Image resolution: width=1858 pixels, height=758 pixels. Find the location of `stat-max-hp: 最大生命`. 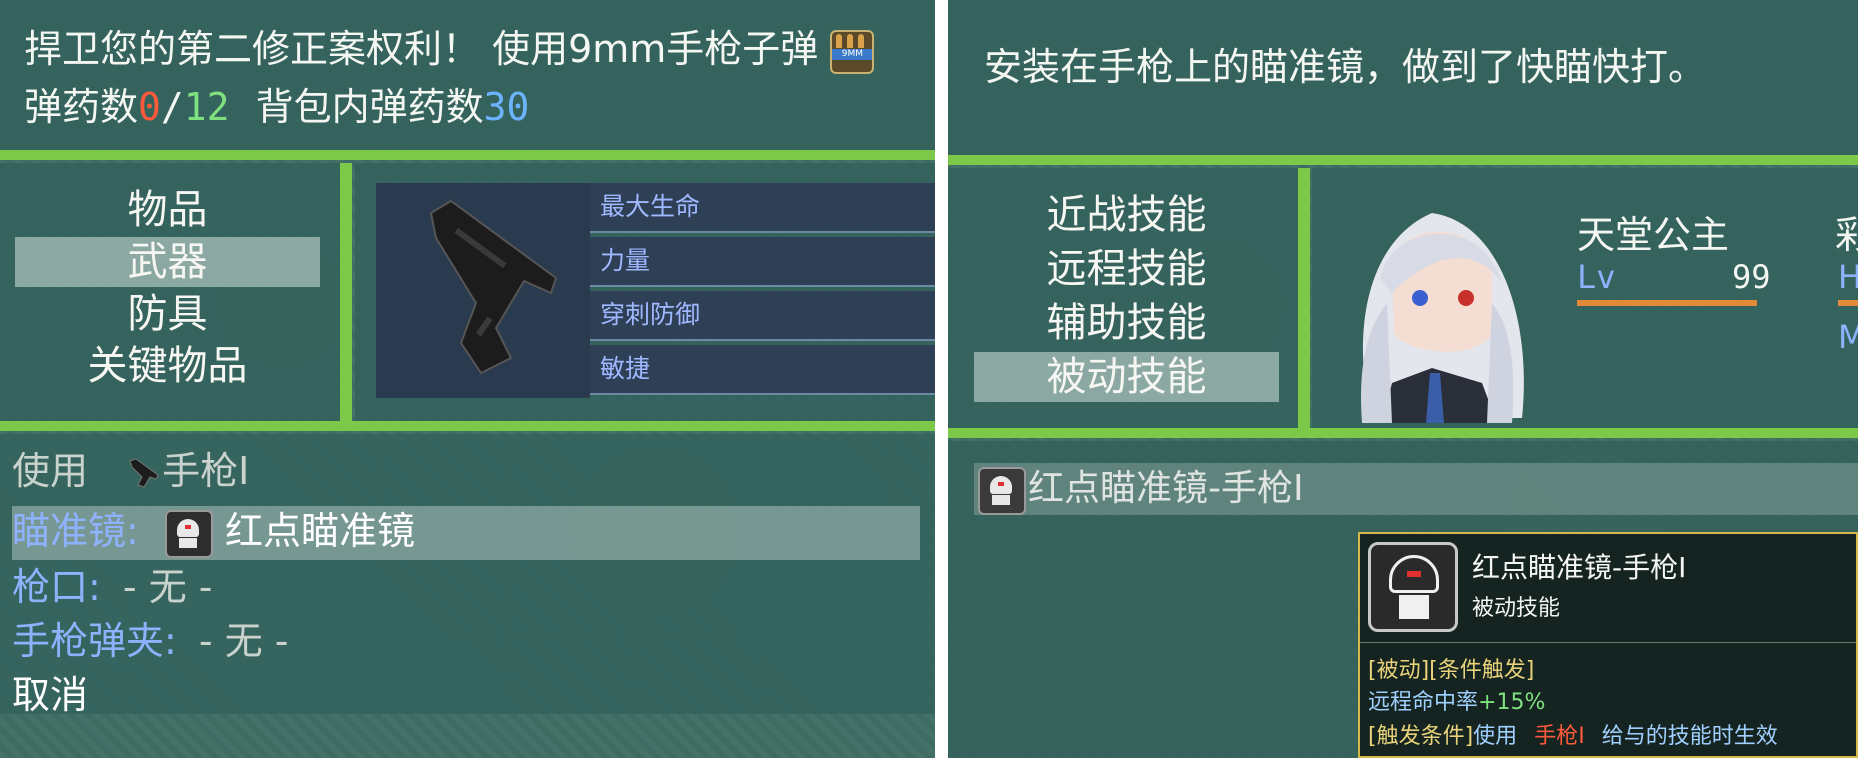

stat-max-hp: 最大生命 is located at coordinates (762, 208).